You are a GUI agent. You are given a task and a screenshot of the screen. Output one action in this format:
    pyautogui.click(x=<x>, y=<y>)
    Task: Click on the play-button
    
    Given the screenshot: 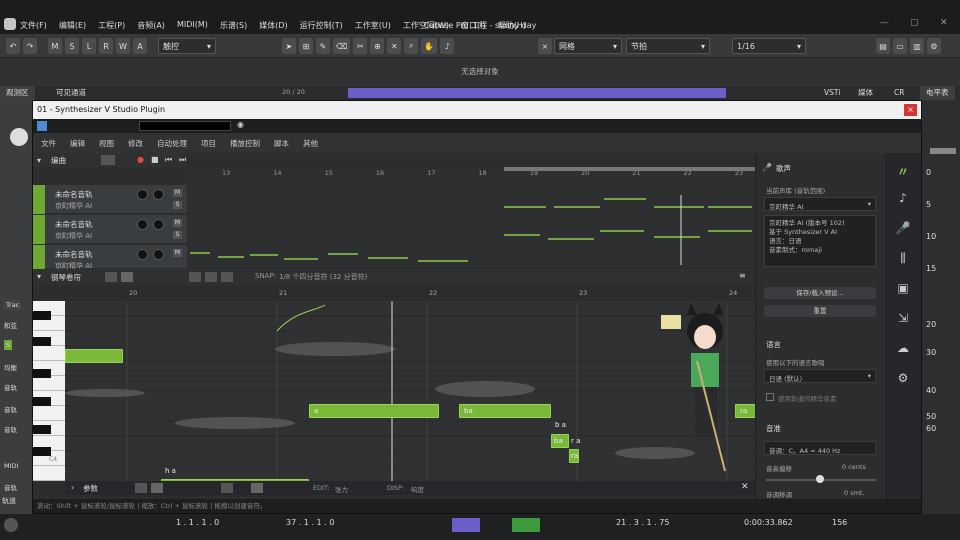 What is the action you would take?
    pyautogui.click(x=526, y=525)
    